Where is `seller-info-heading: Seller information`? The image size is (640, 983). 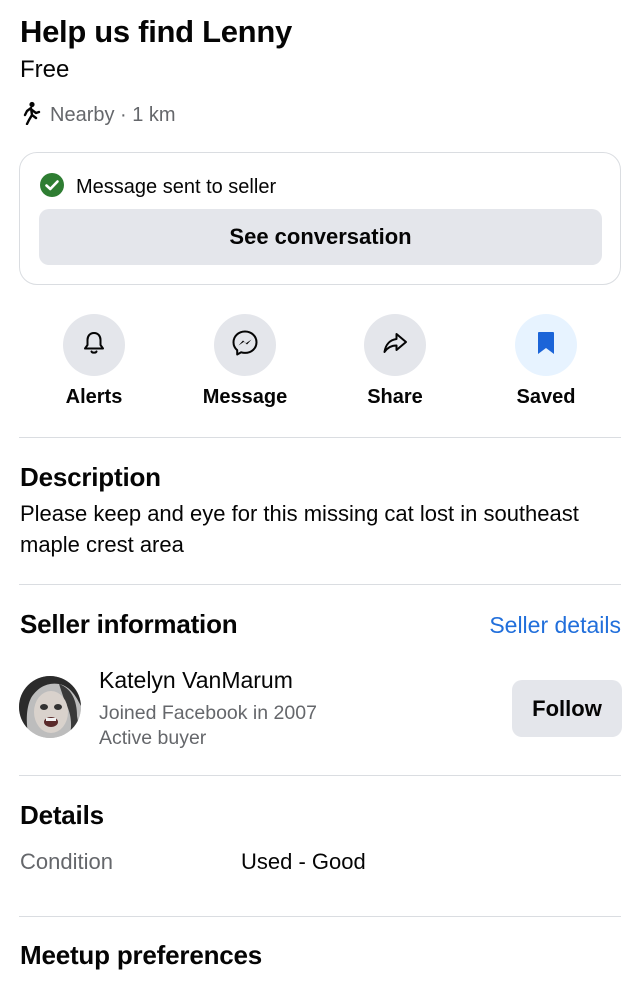 seller-info-heading: Seller information is located at coordinates (129, 624).